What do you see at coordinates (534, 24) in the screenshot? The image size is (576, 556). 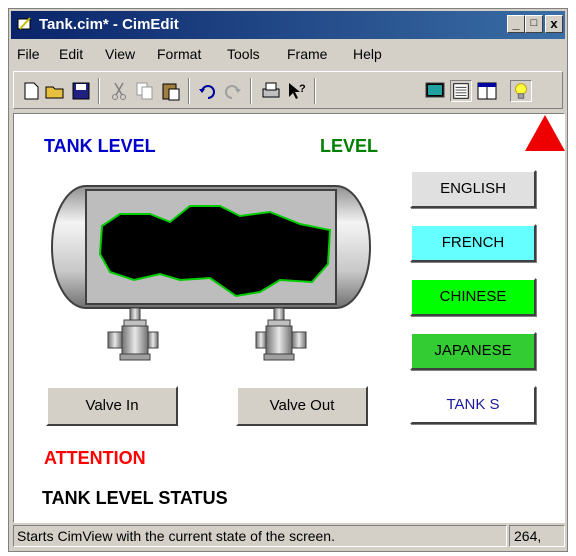 I see `maximize-button: □` at bounding box center [534, 24].